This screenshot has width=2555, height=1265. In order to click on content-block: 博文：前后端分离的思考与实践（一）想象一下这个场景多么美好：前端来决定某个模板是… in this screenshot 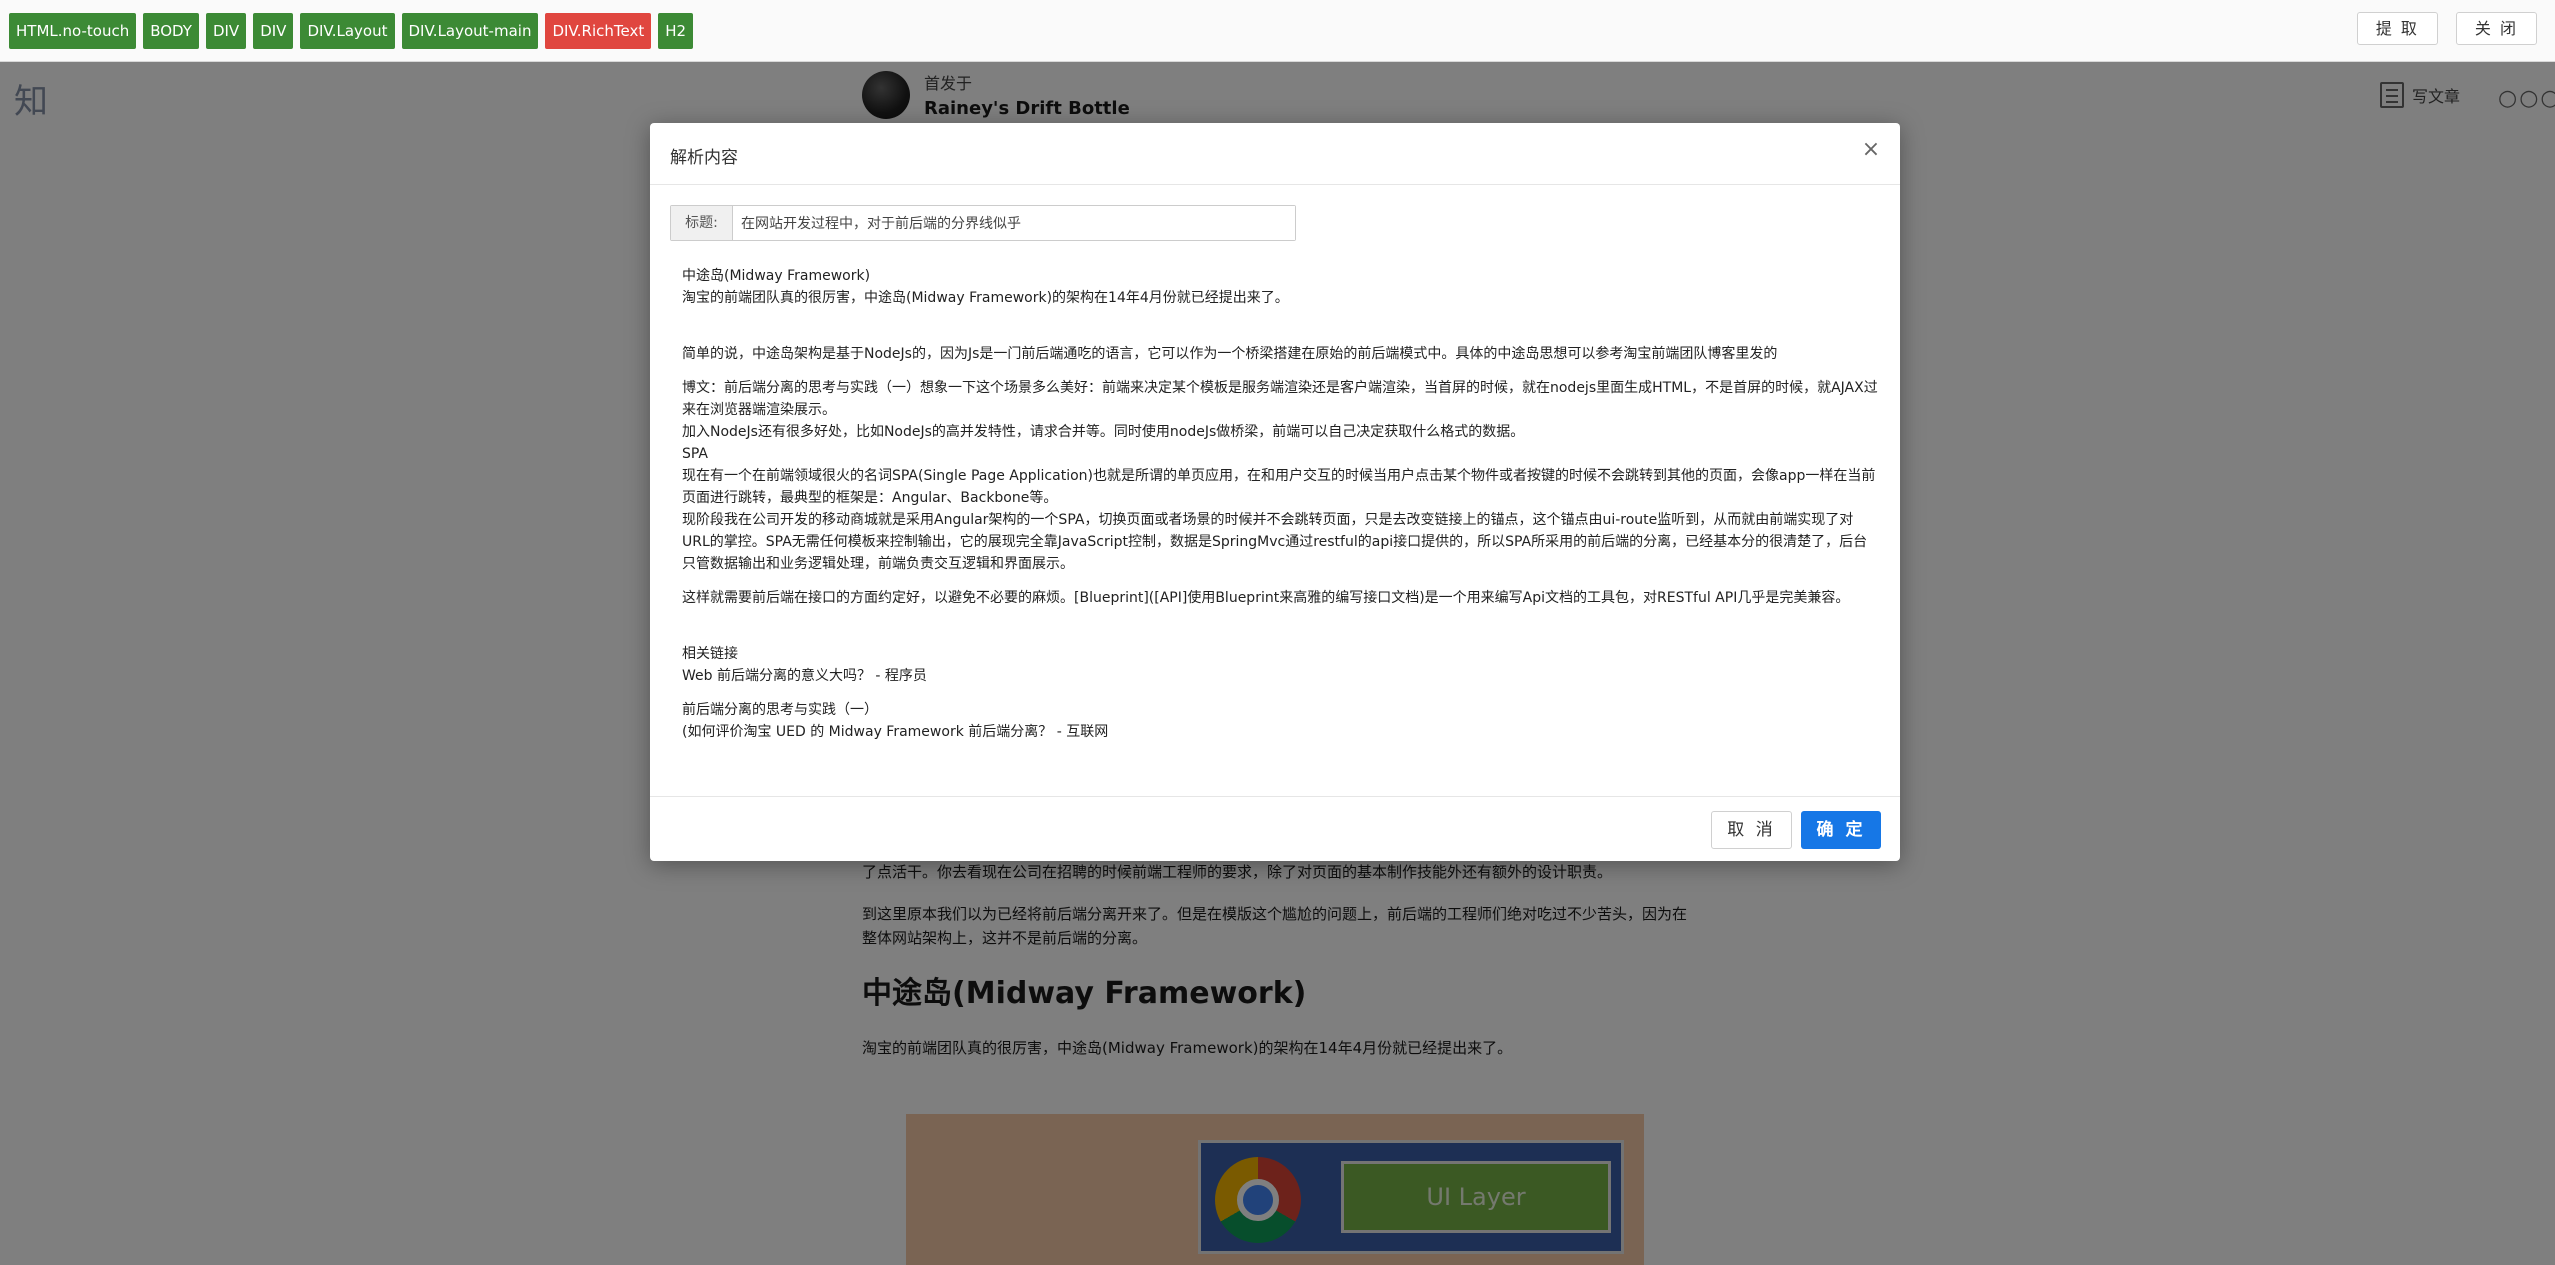, I will do `click(1280, 476)`.